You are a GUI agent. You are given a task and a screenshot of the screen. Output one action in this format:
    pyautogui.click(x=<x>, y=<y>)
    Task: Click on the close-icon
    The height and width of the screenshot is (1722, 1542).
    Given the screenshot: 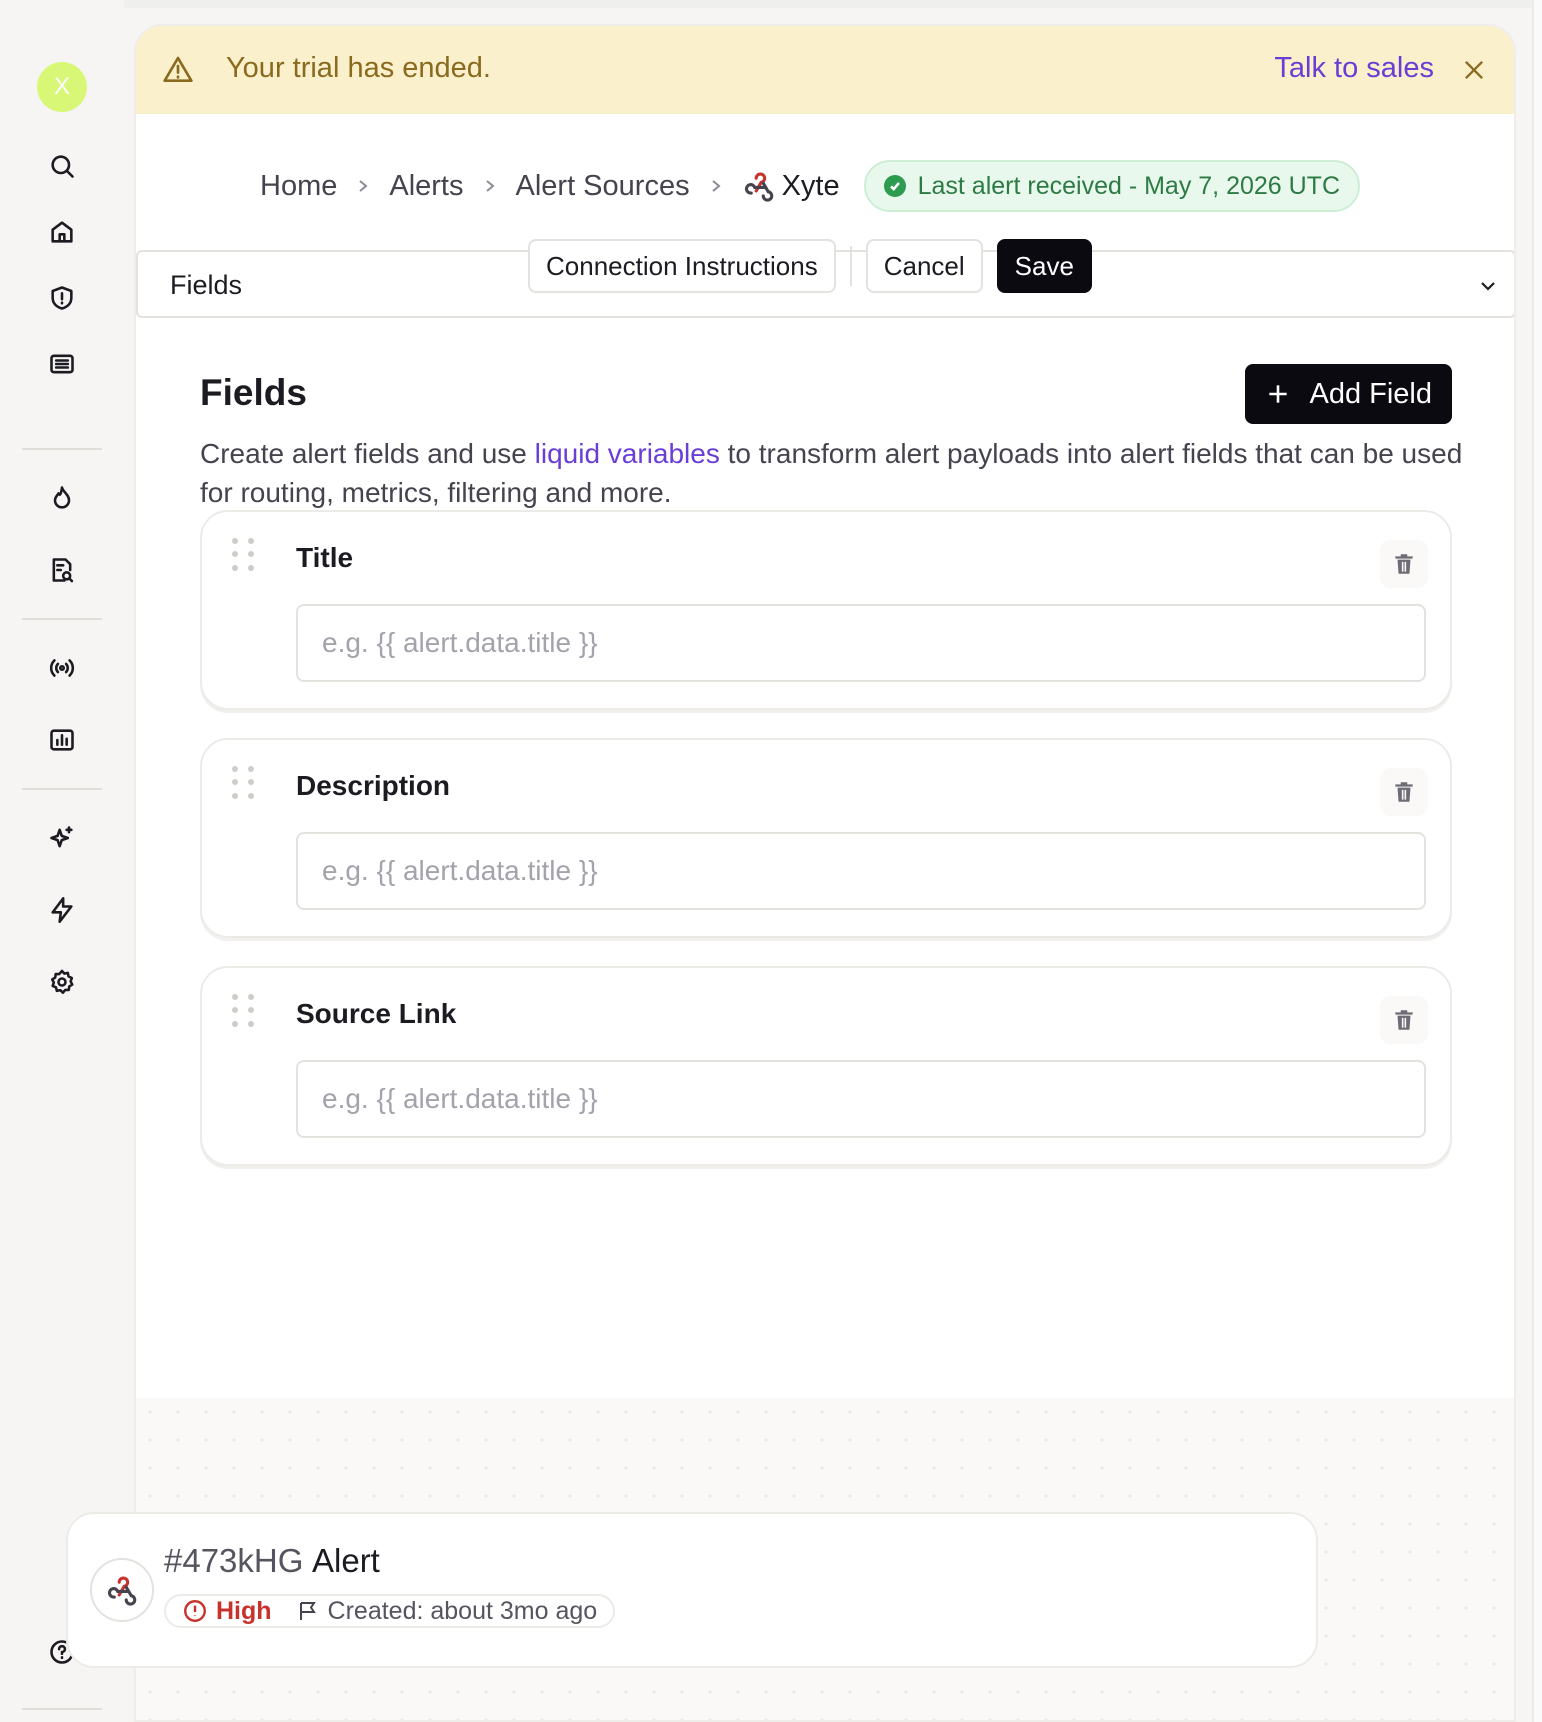 What is the action you would take?
    pyautogui.click(x=1474, y=70)
    